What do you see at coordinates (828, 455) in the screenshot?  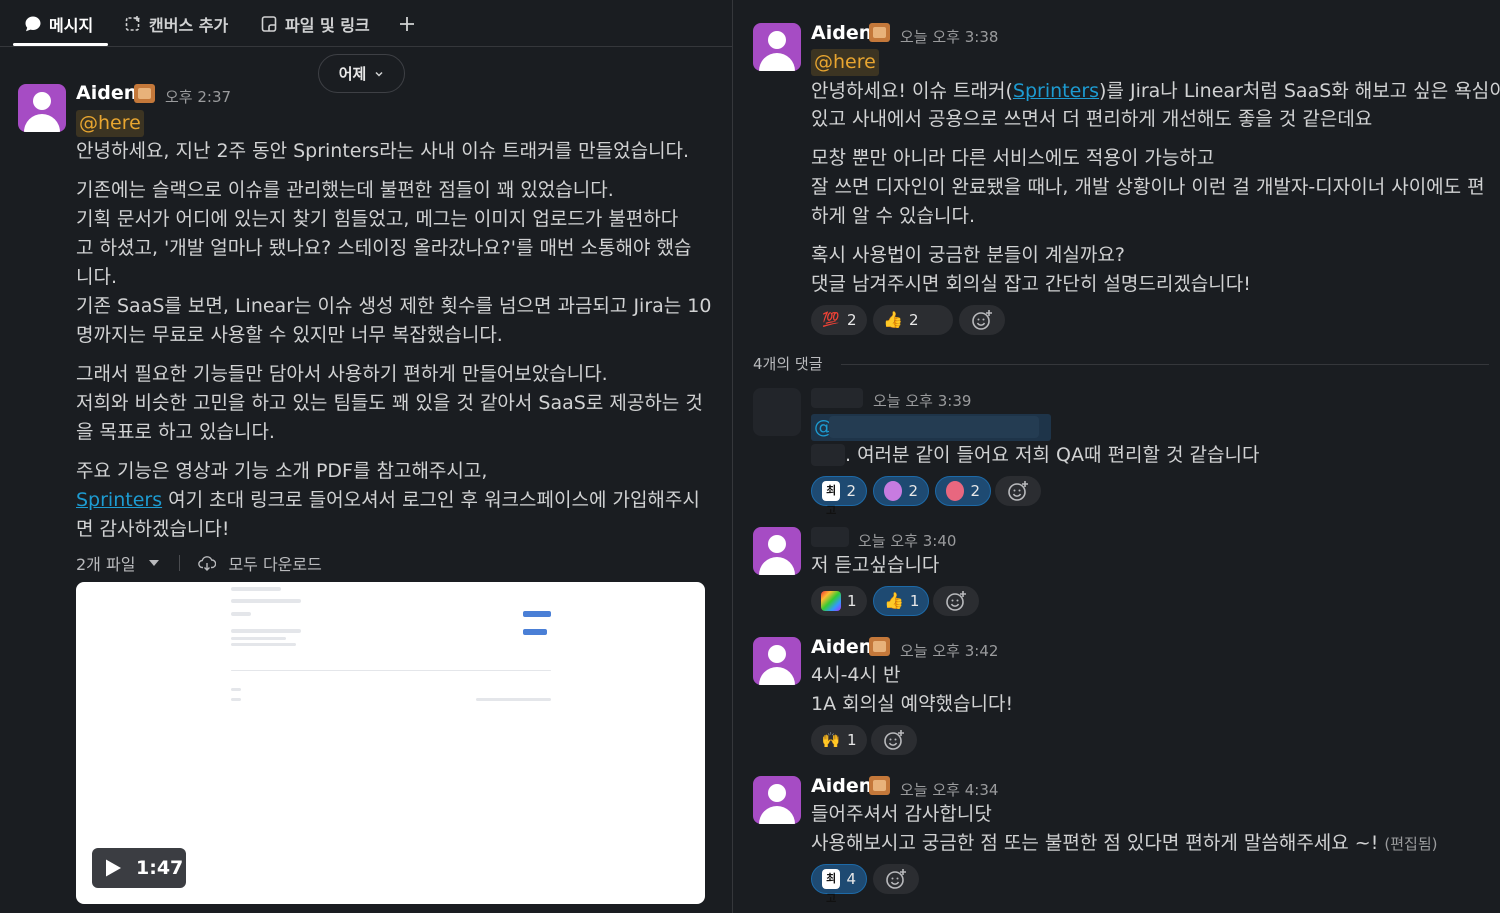 I see `redacted-text` at bounding box center [828, 455].